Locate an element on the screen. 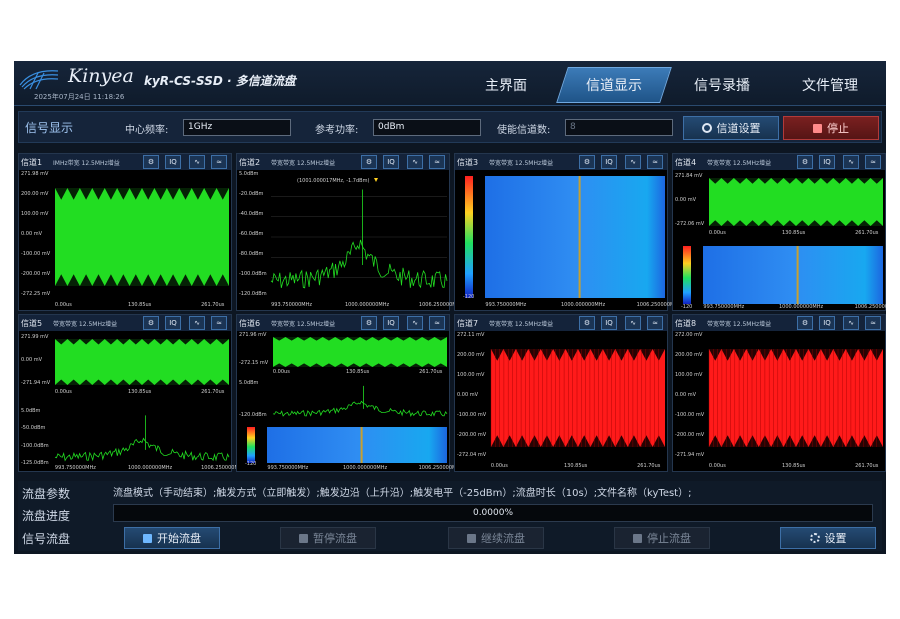  pause-stream-button: 暂停流盘 is located at coordinates (328, 538).